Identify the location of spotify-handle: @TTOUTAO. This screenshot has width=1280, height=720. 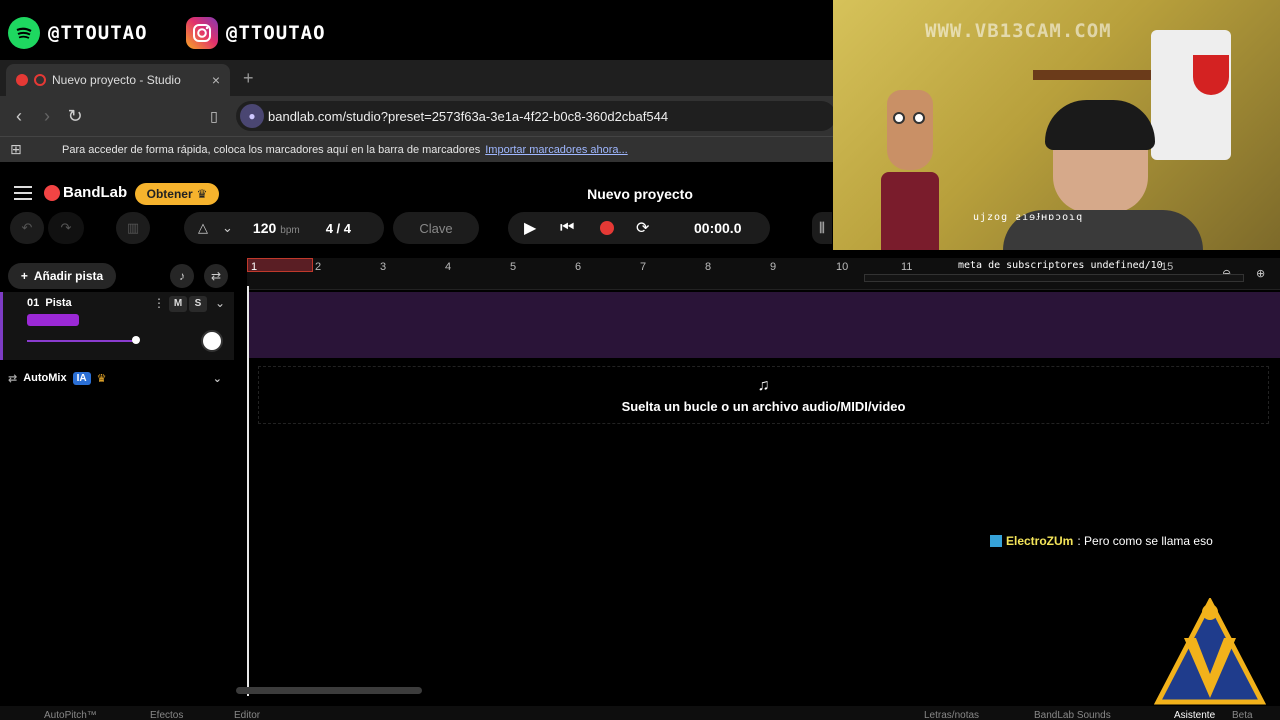
(78, 33).